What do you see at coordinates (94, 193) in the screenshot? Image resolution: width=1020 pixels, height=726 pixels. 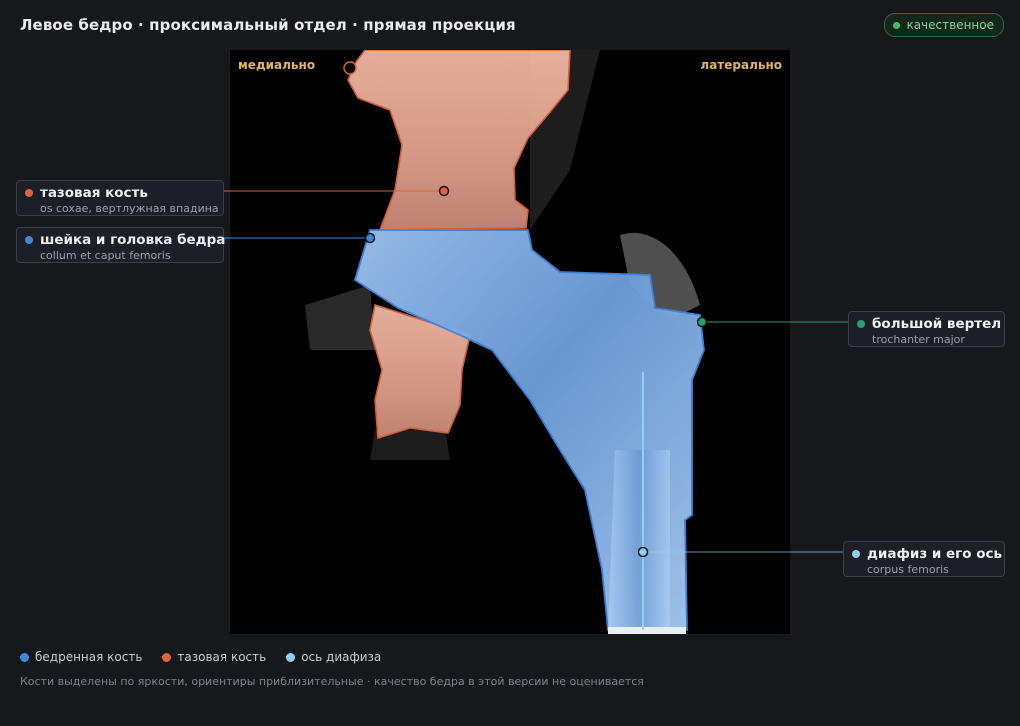 I see `callout-pelvis-name: тазовая кость` at bounding box center [94, 193].